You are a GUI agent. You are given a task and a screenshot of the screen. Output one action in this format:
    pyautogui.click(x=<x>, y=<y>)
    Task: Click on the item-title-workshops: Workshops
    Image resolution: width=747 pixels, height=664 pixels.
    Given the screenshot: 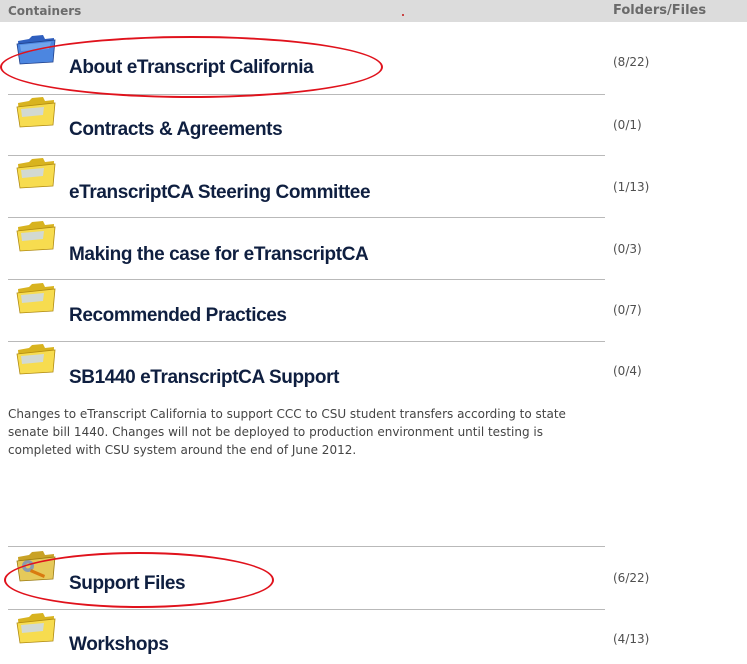 What is the action you would take?
    pyautogui.click(x=119, y=645)
    